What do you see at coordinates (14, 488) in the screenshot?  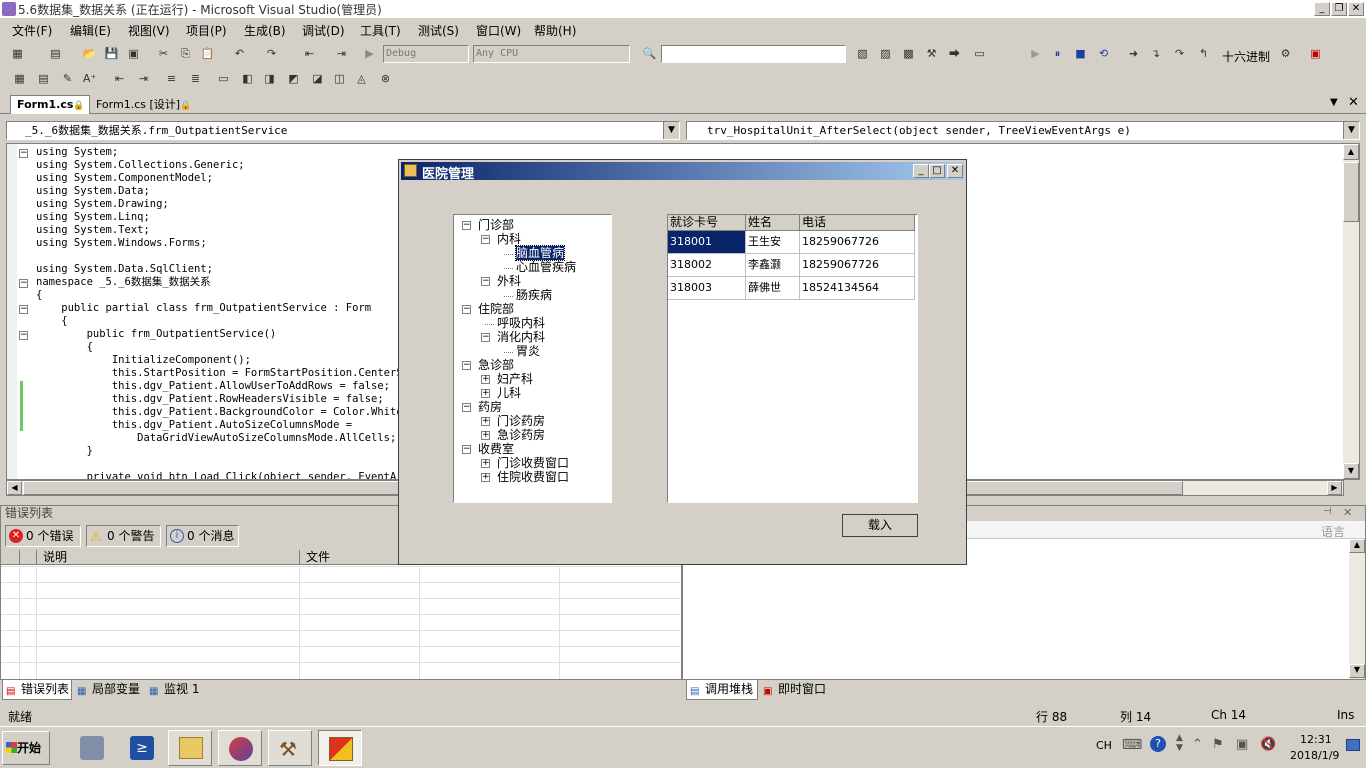 I see `scroll-left-icon: ◀` at bounding box center [14, 488].